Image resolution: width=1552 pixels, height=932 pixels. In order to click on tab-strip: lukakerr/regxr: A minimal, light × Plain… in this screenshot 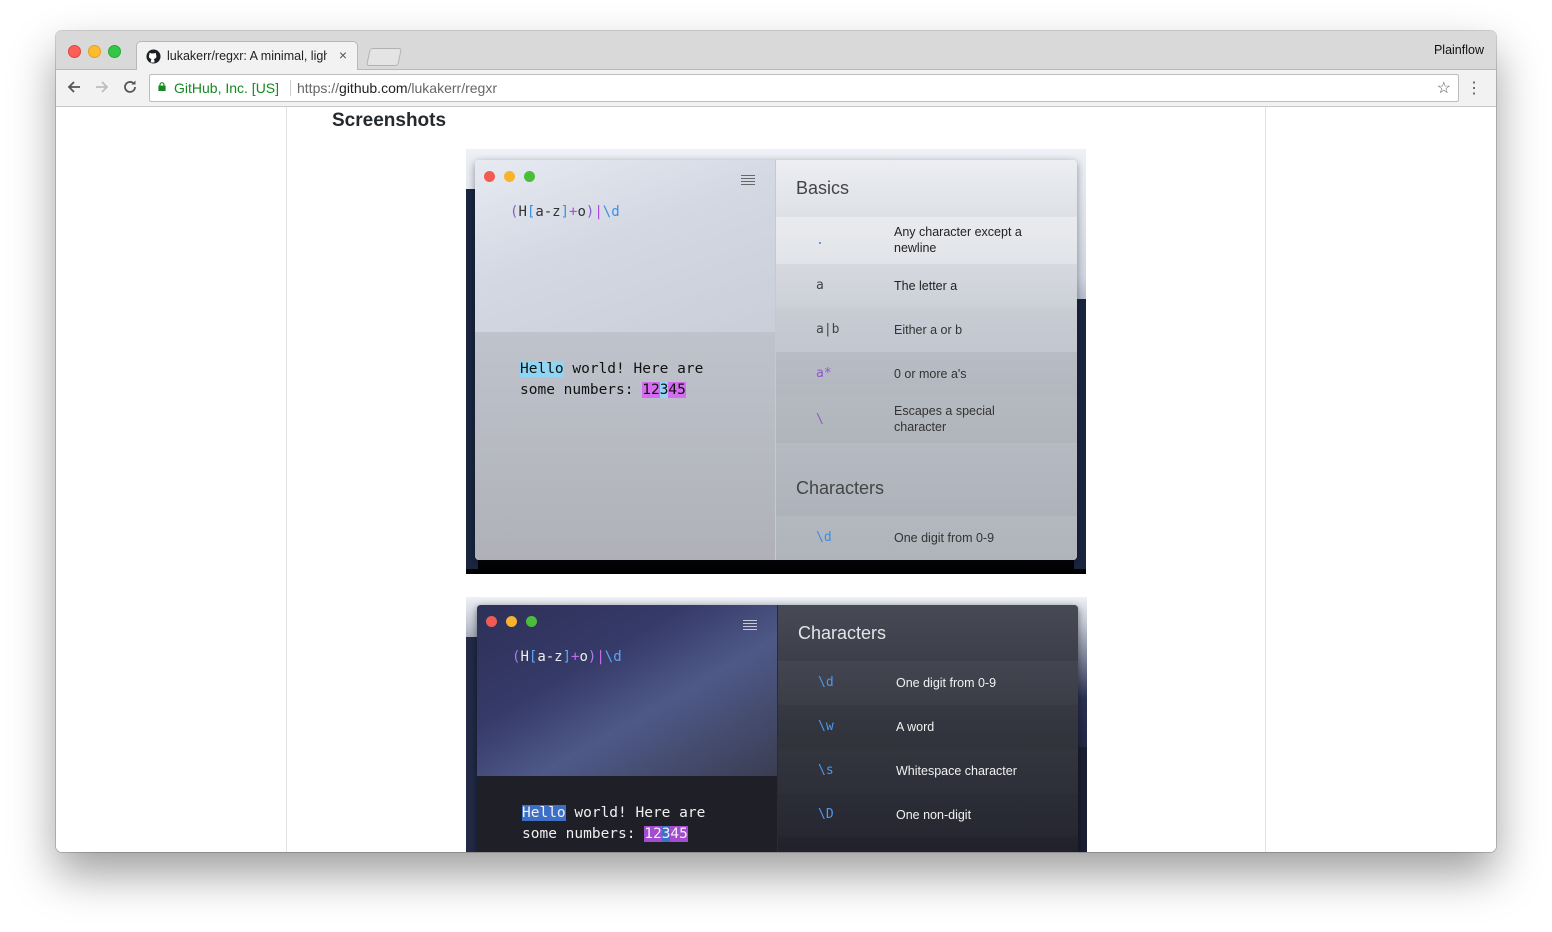, I will do `click(776, 51)`.